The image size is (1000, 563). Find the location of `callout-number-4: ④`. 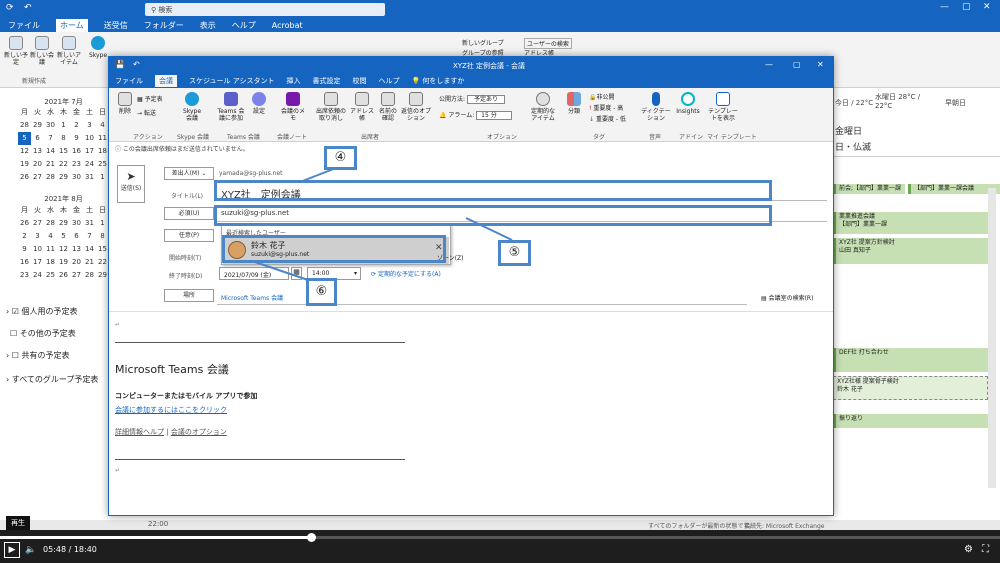

callout-number-4: ④ is located at coordinates (340, 158).